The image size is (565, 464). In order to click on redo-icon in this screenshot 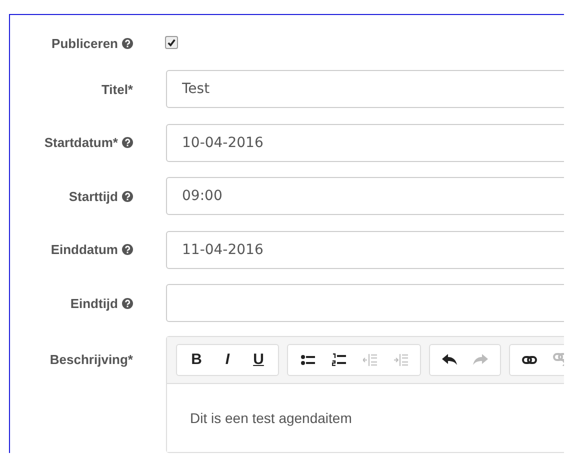, I will do `click(480, 360)`.